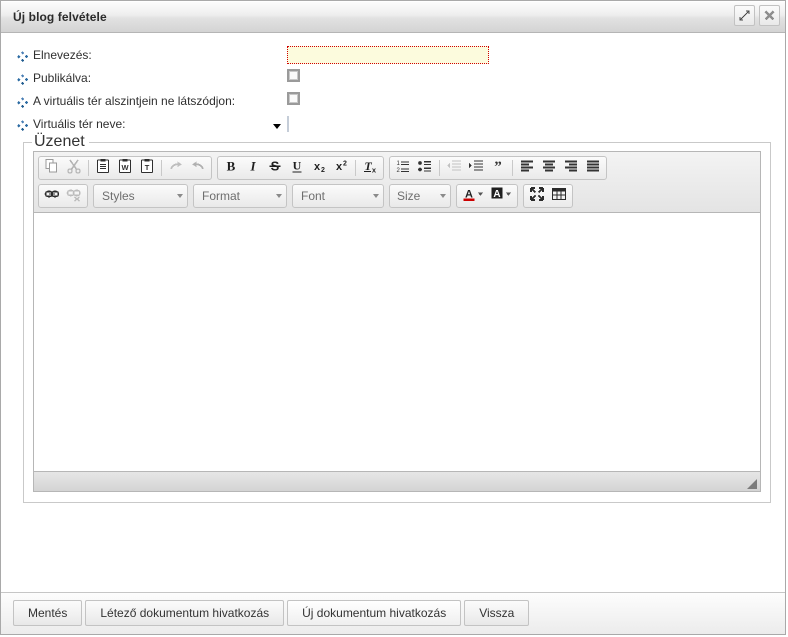  I want to click on copy-button, so click(52, 168).